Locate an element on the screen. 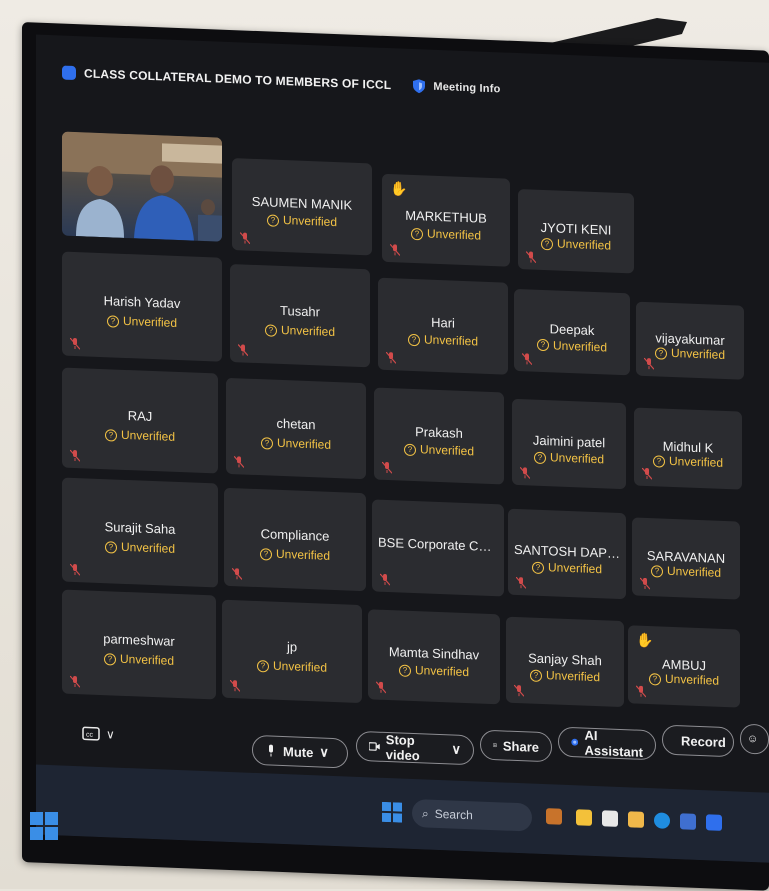  participant-tile: Surajit Saha? Unverified is located at coordinates (140, 532).